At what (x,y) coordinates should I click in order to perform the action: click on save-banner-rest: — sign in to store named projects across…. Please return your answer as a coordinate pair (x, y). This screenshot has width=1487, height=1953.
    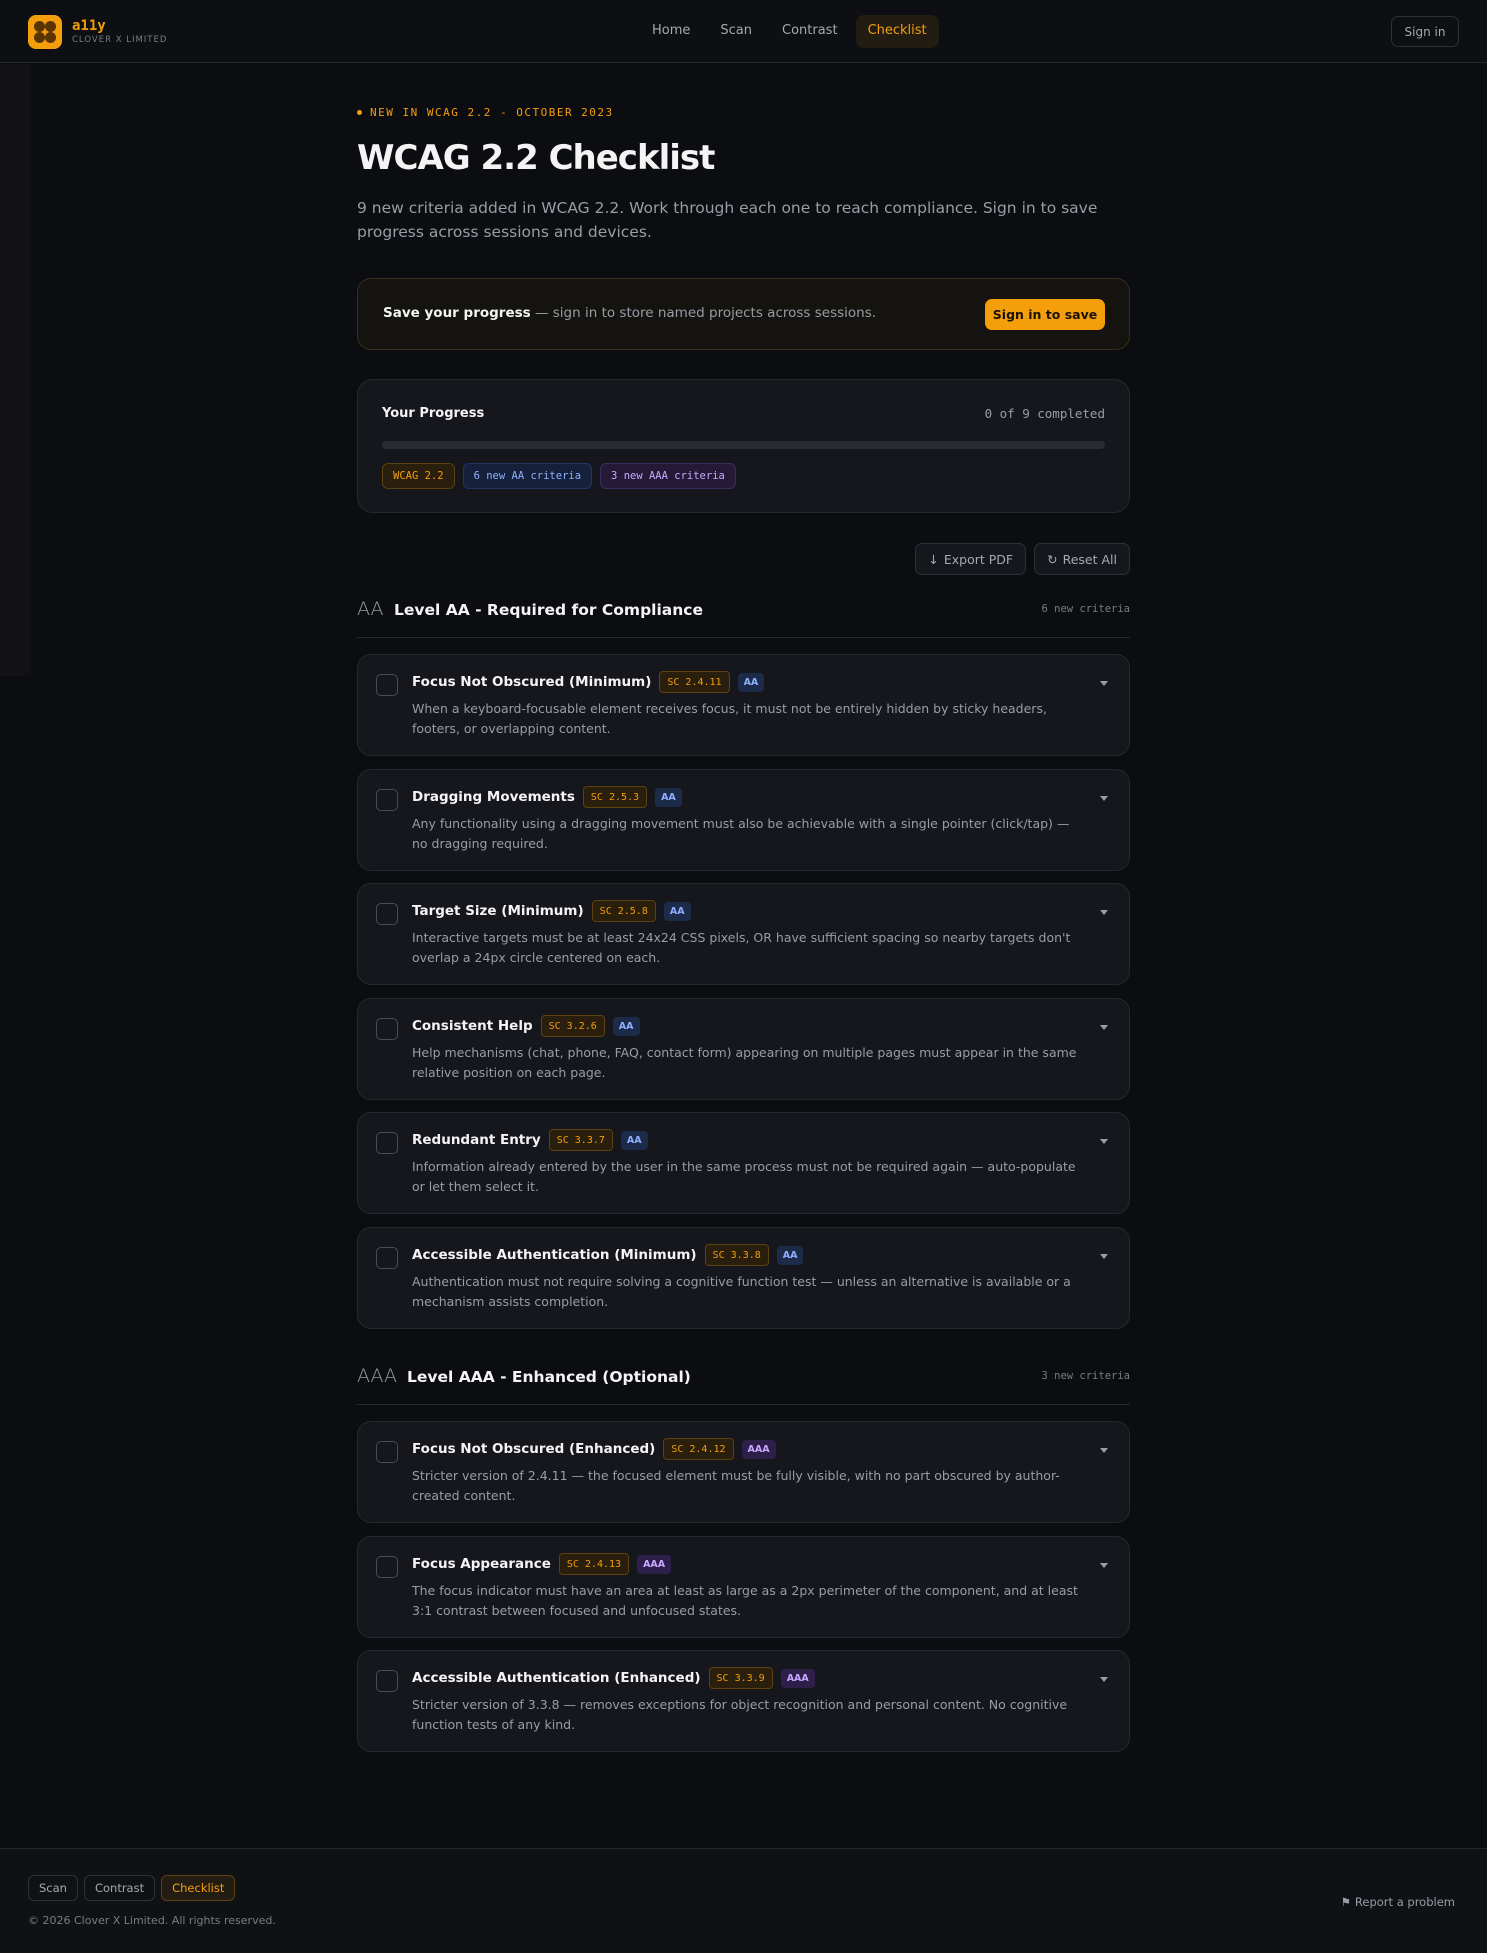
    Looking at the image, I should click on (703, 313).